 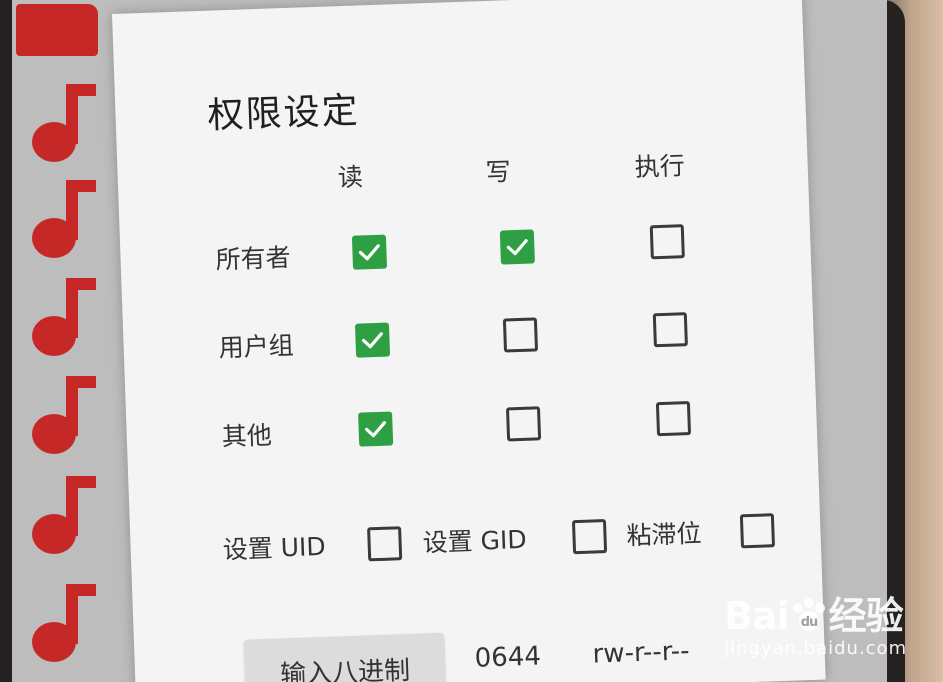 What do you see at coordinates (475, 541) in the screenshot?
I see `set-gid-label: 设置 GID` at bounding box center [475, 541].